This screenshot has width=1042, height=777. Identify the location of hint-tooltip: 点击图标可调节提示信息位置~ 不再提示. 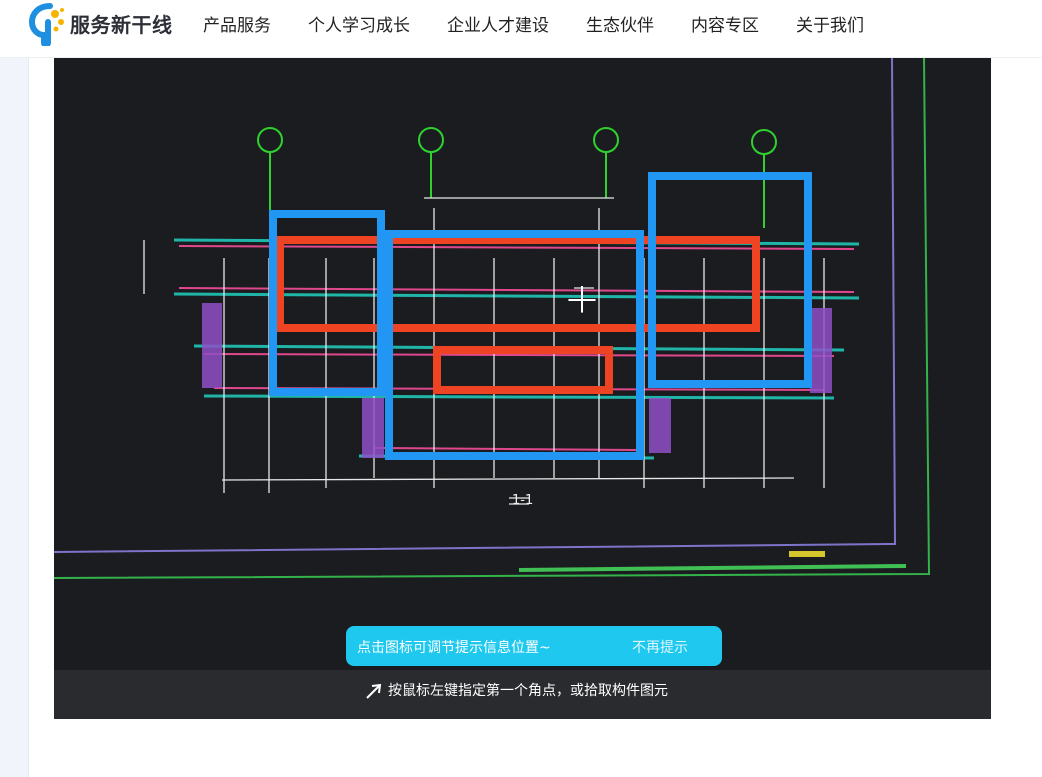
(534, 646).